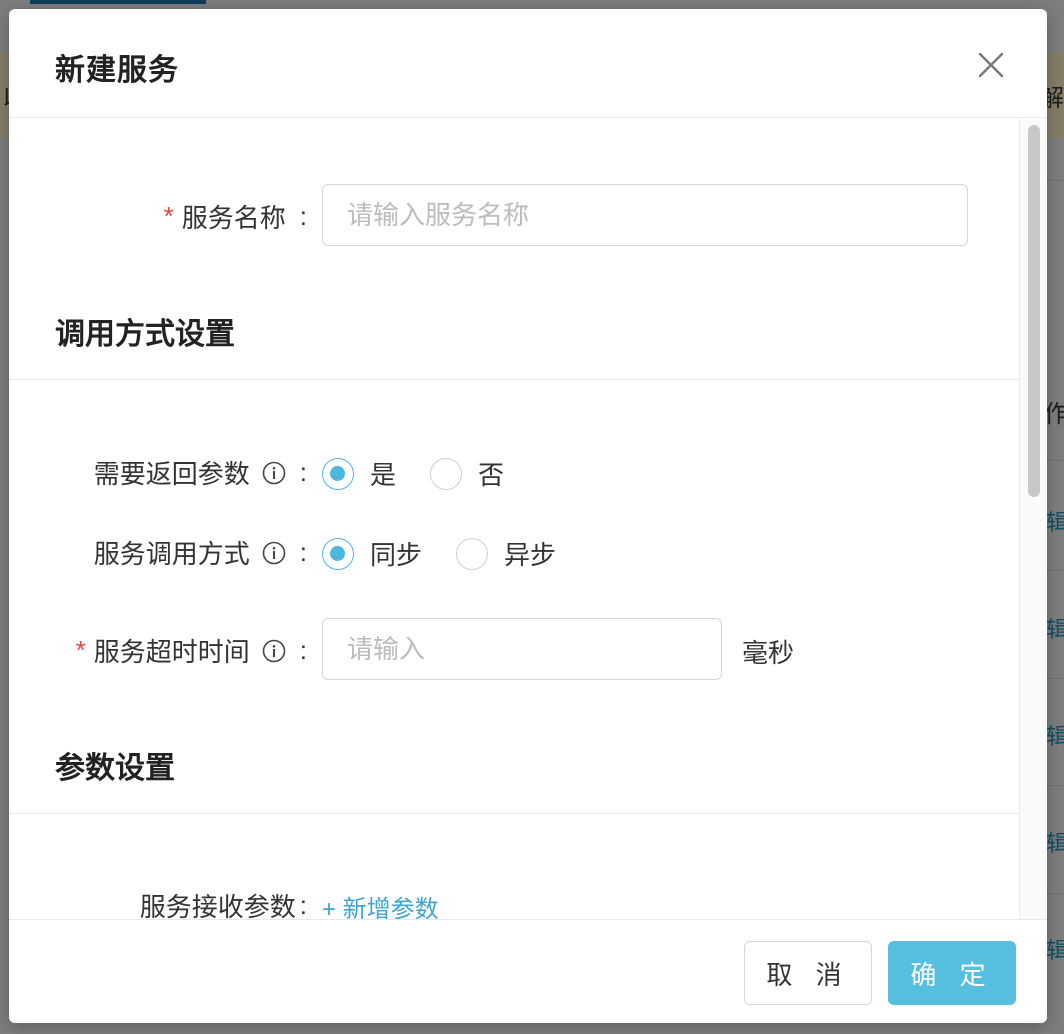  What do you see at coordinates (115, 768) in the screenshot?
I see `param-settings-section-title: 参数设置` at bounding box center [115, 768].